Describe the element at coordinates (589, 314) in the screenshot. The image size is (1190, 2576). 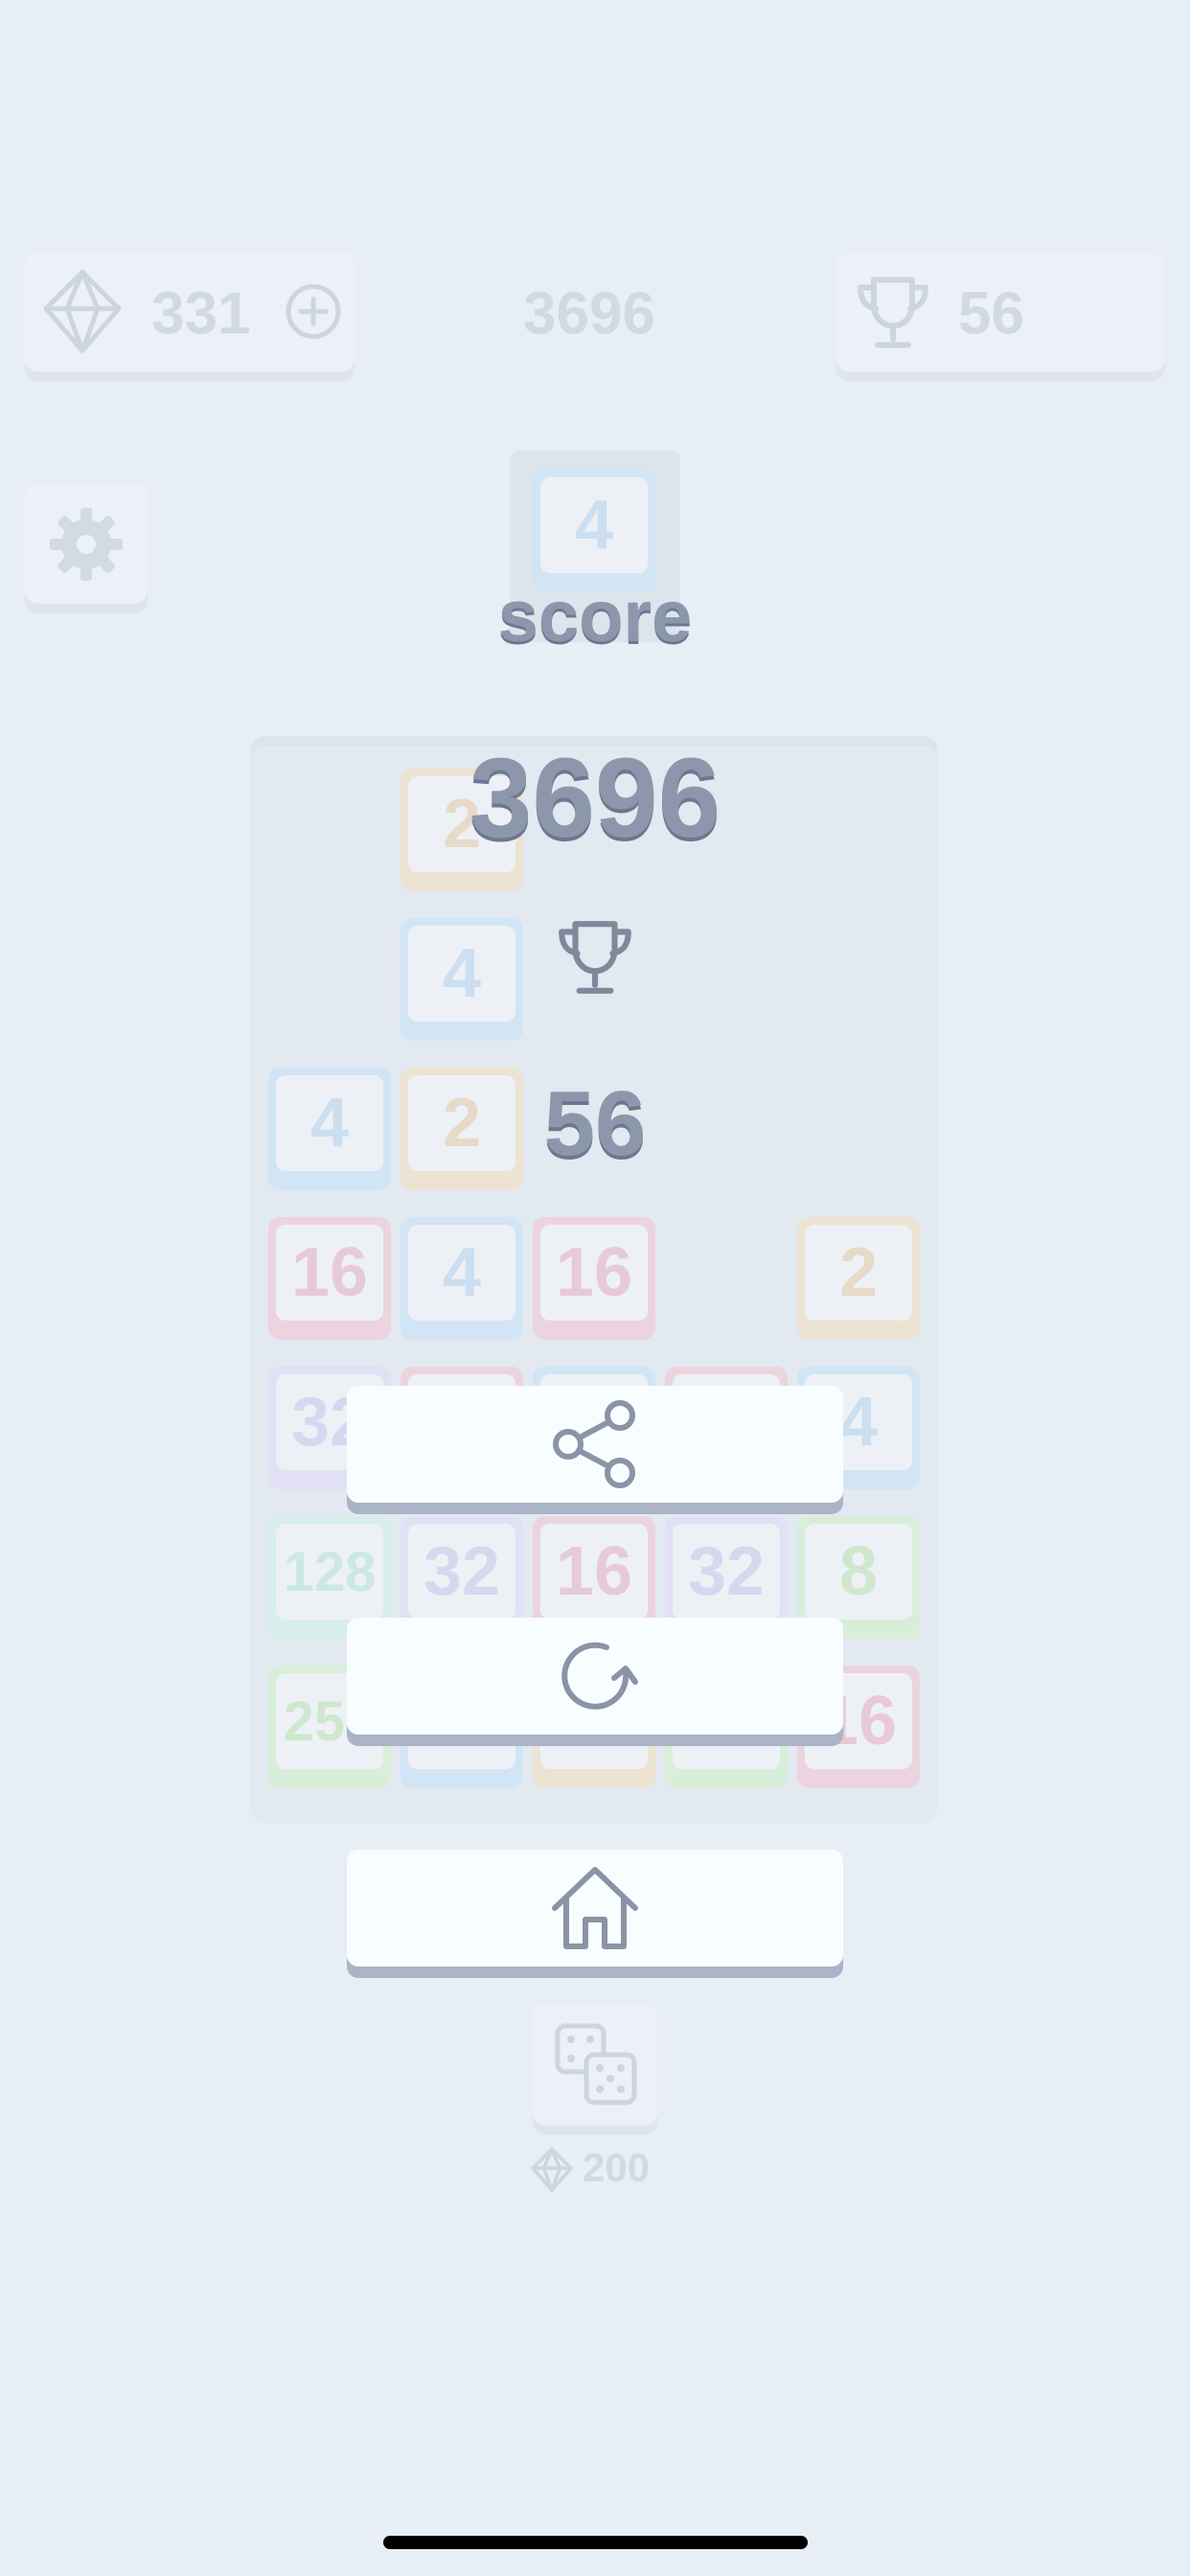
I see `hud-score: 3696` at that location.